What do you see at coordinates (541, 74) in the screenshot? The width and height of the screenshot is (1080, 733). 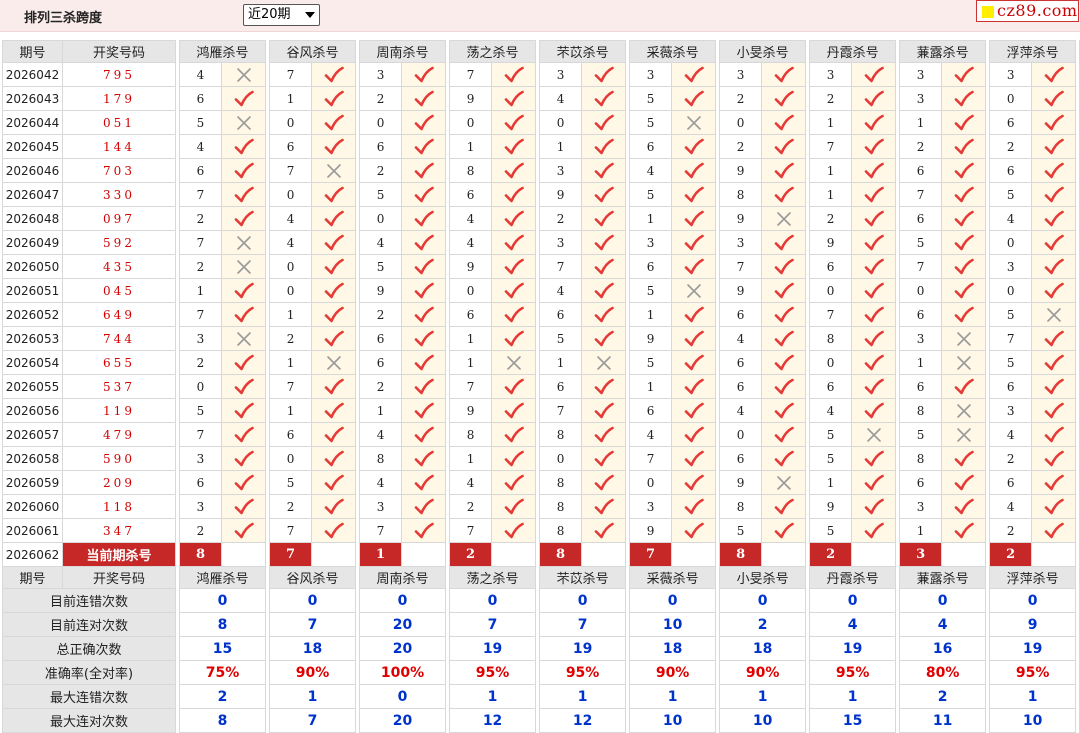 I see `table-row: 202604279547373333339` at bounding box center [541, 74].